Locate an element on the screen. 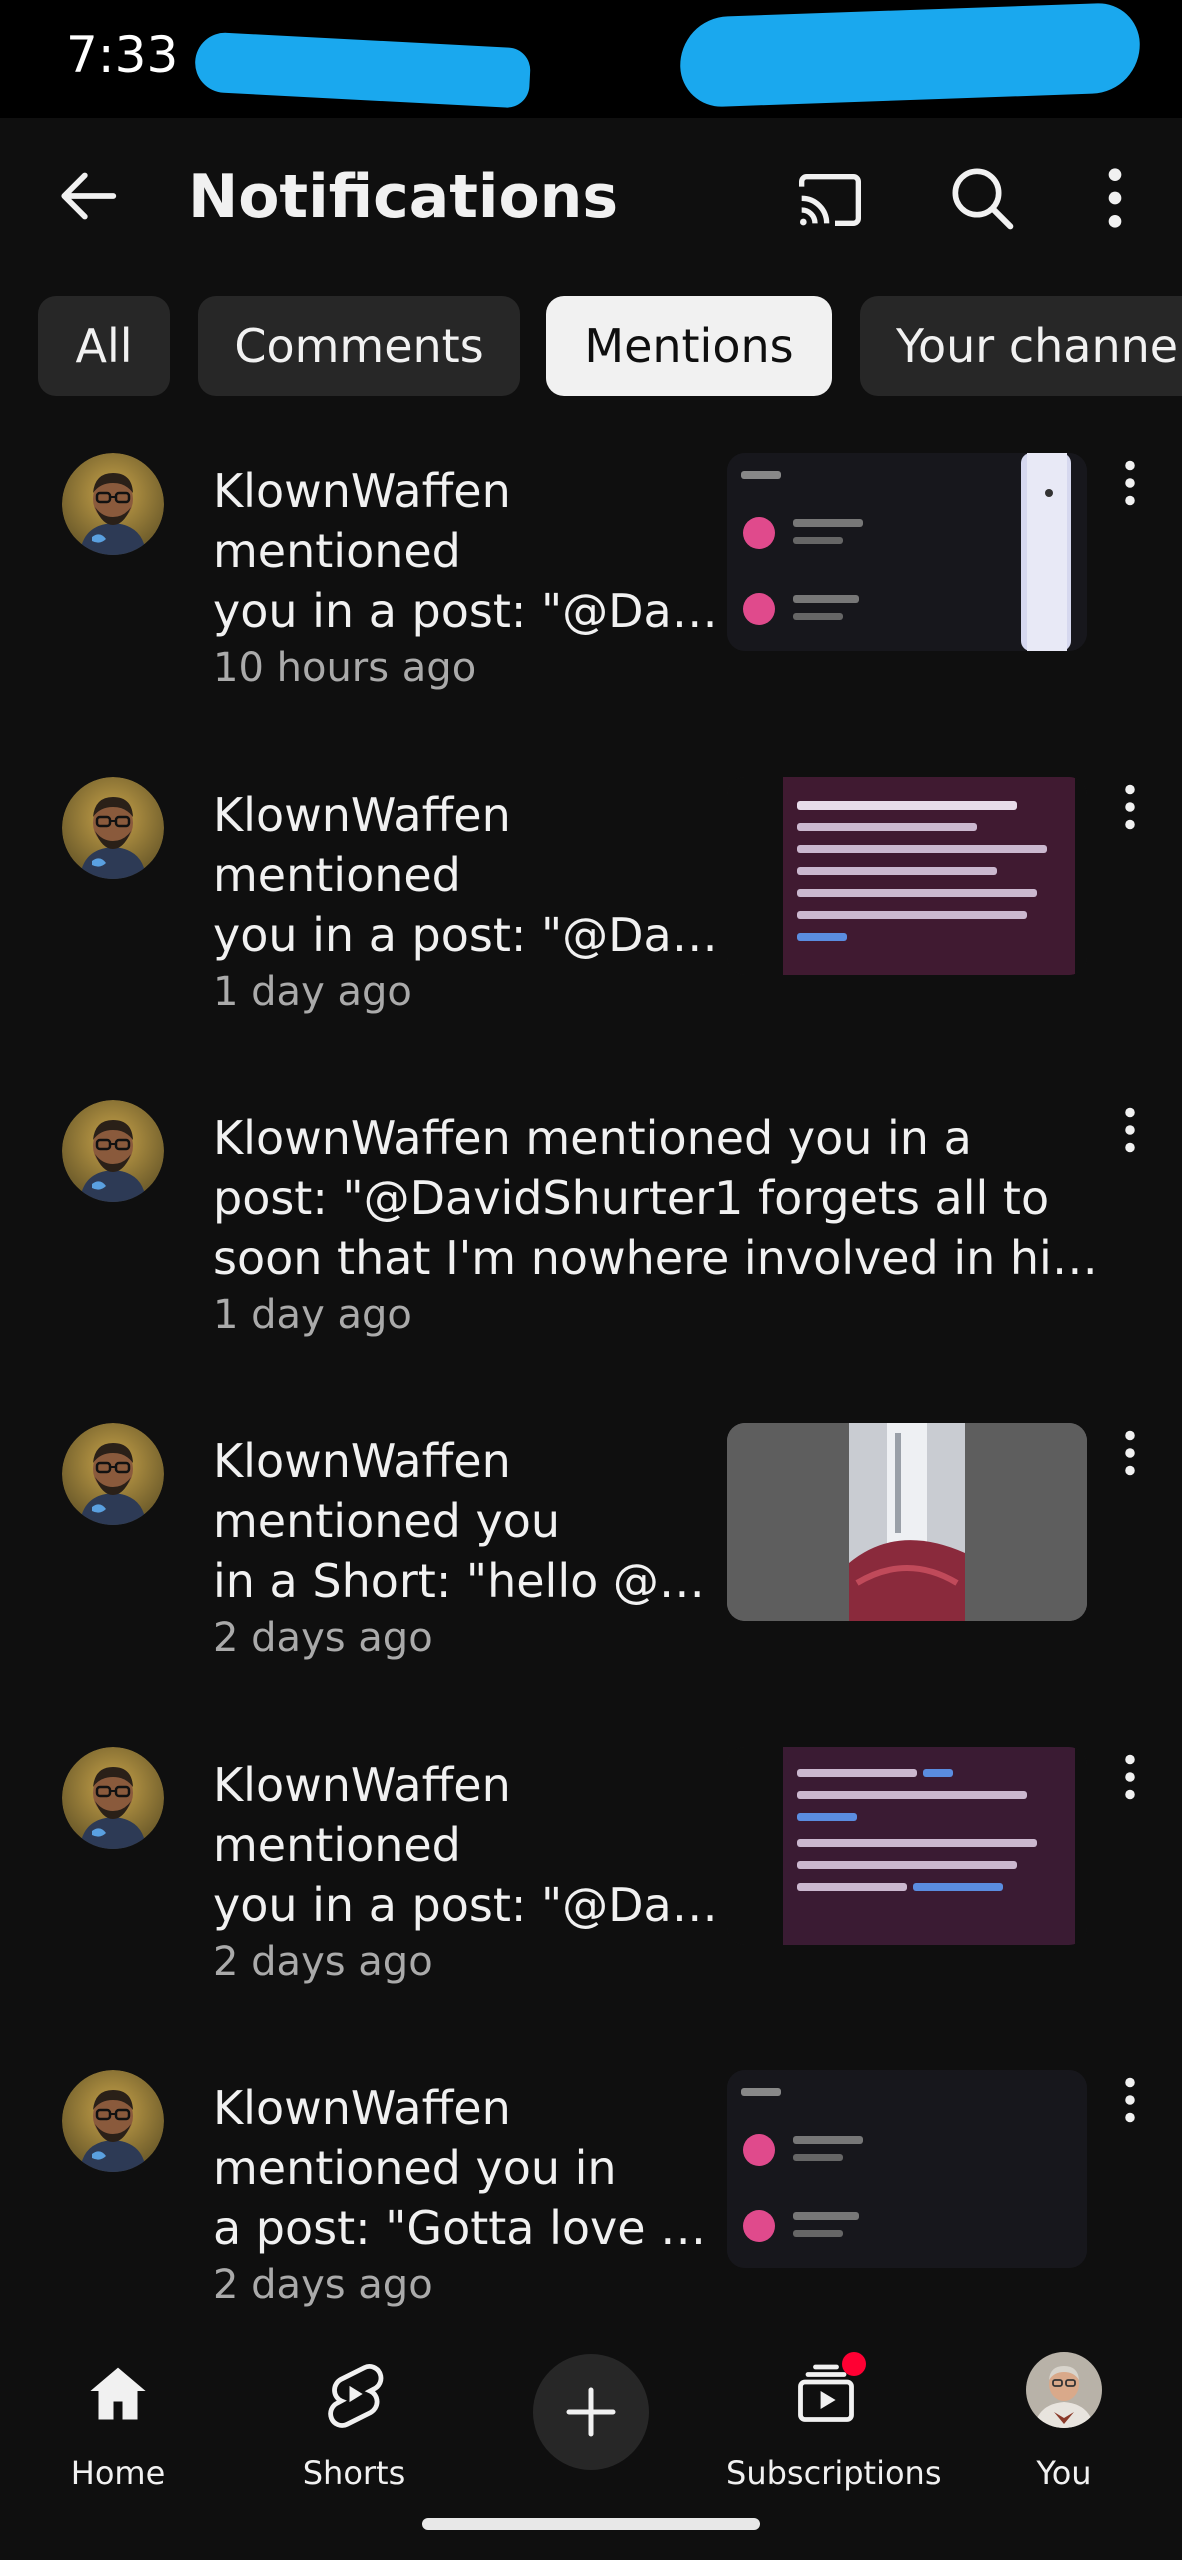  filter-chips: All Comments Mentions Your channe is located at coordinates (610, 346).